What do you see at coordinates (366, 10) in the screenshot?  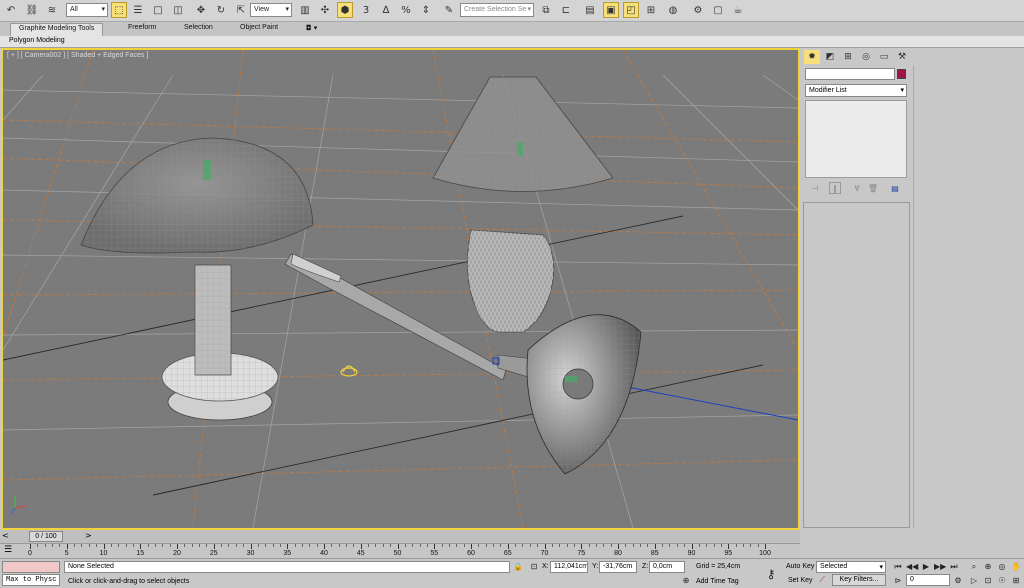 I see `snap-toggle-icon: 3` at bounding box center [366, 10].